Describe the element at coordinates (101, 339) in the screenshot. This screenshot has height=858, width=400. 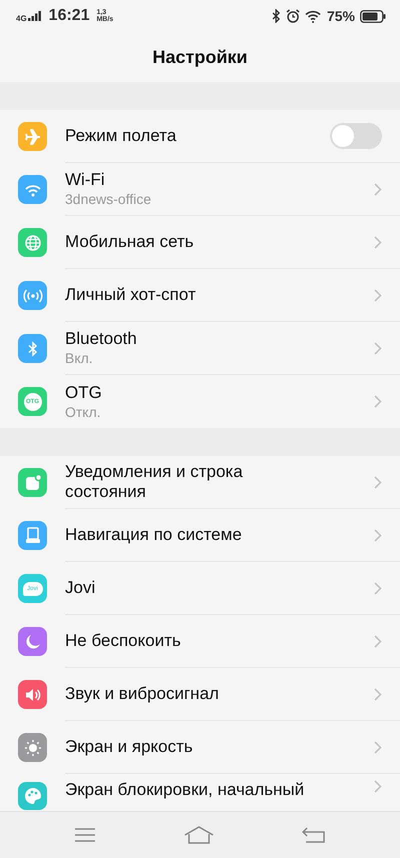
I see `item-title: Bluetooth` at that location.